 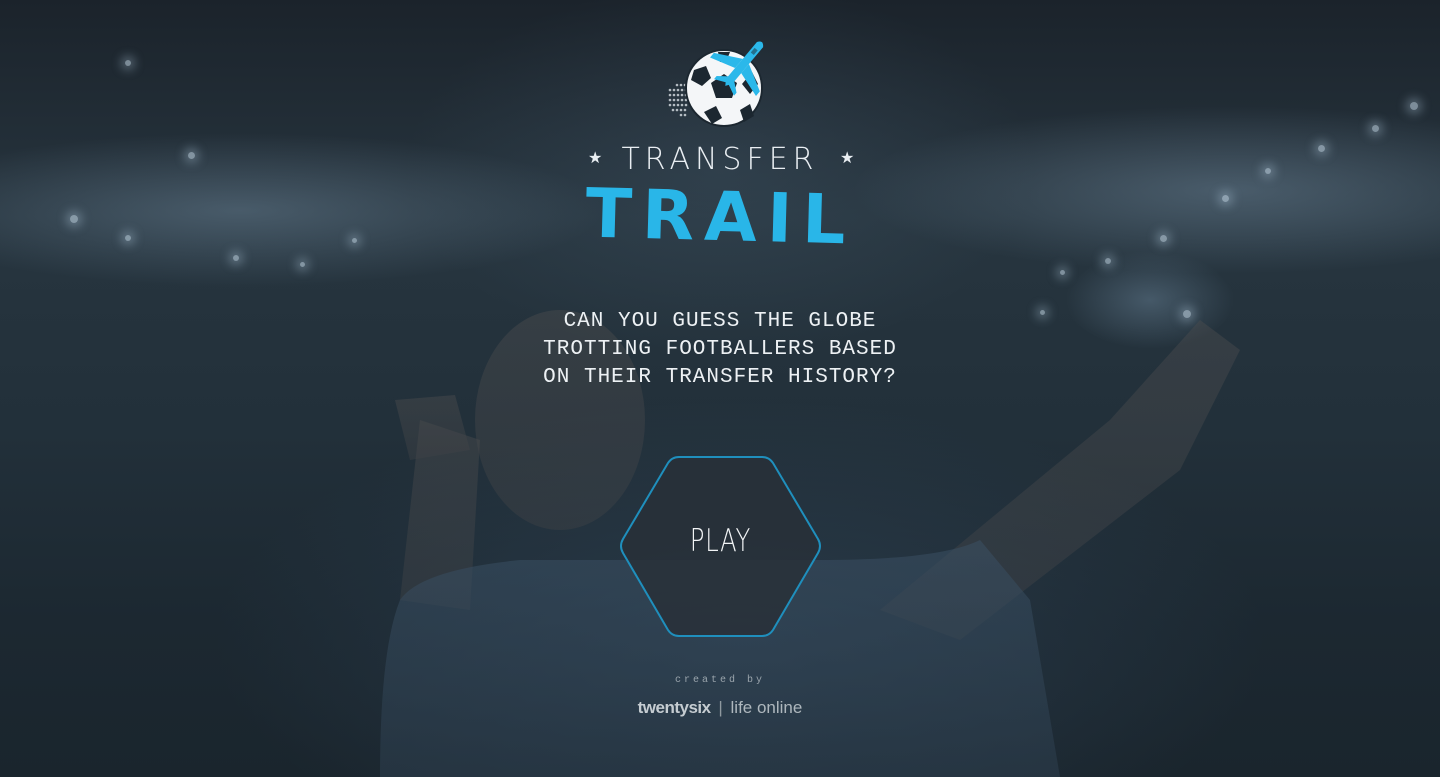 I want to click on brand-name: twentysix, so click(x=674, y=707).